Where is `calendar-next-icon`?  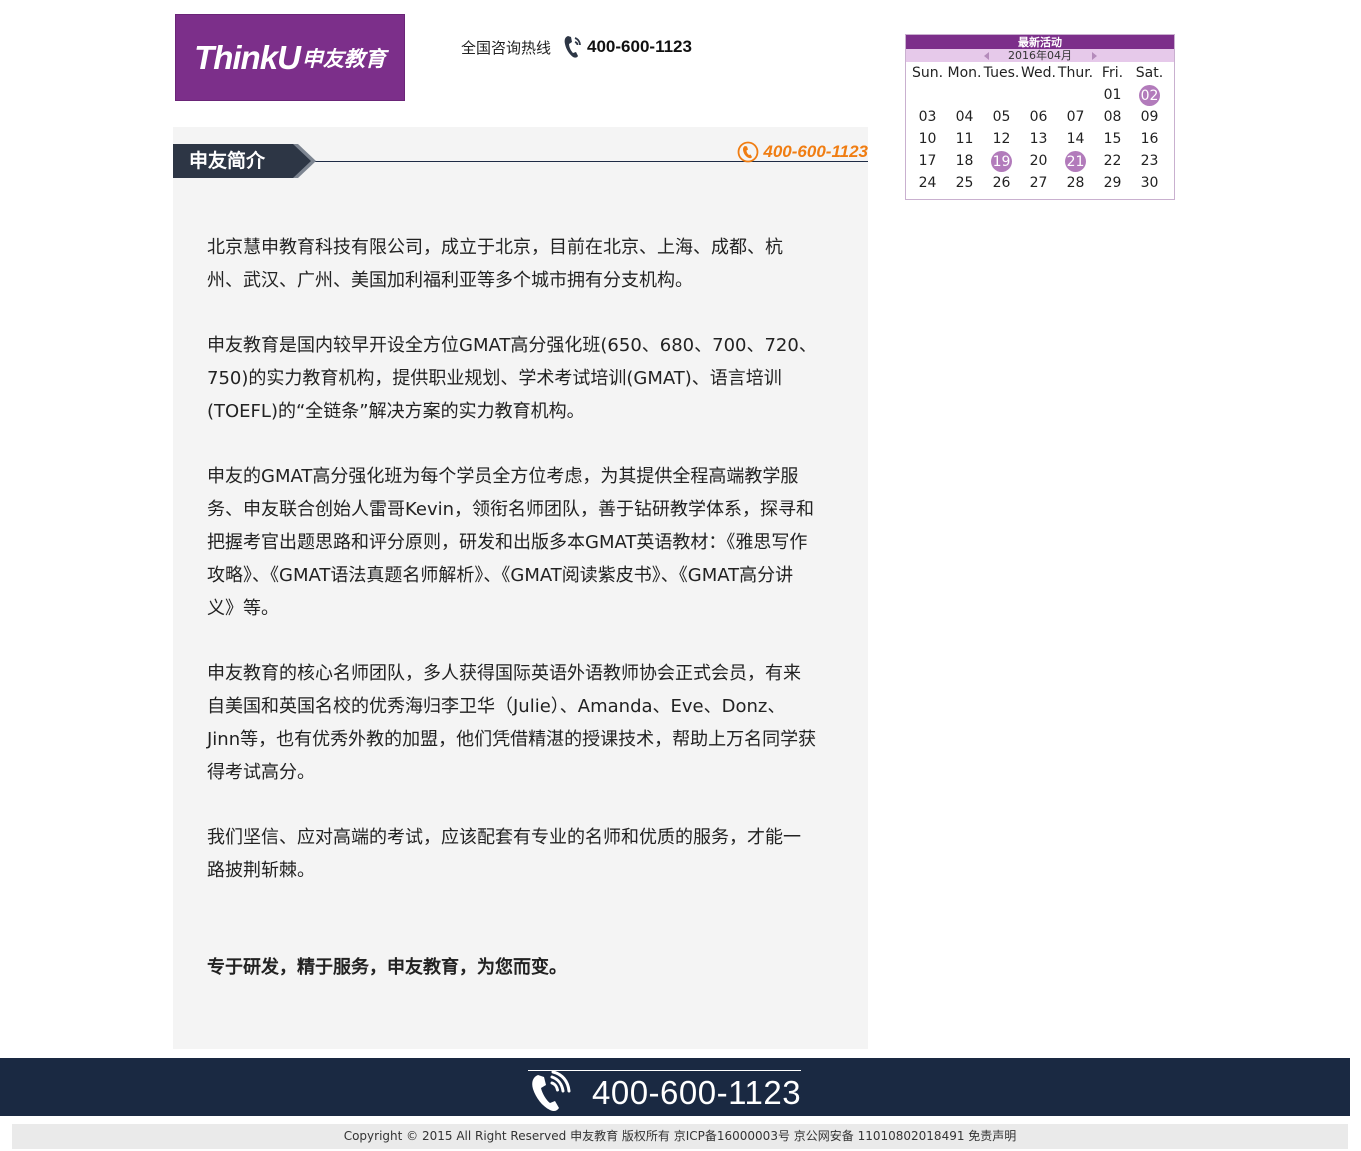
calendar-next-icon is located at coordinates (1094, 56).